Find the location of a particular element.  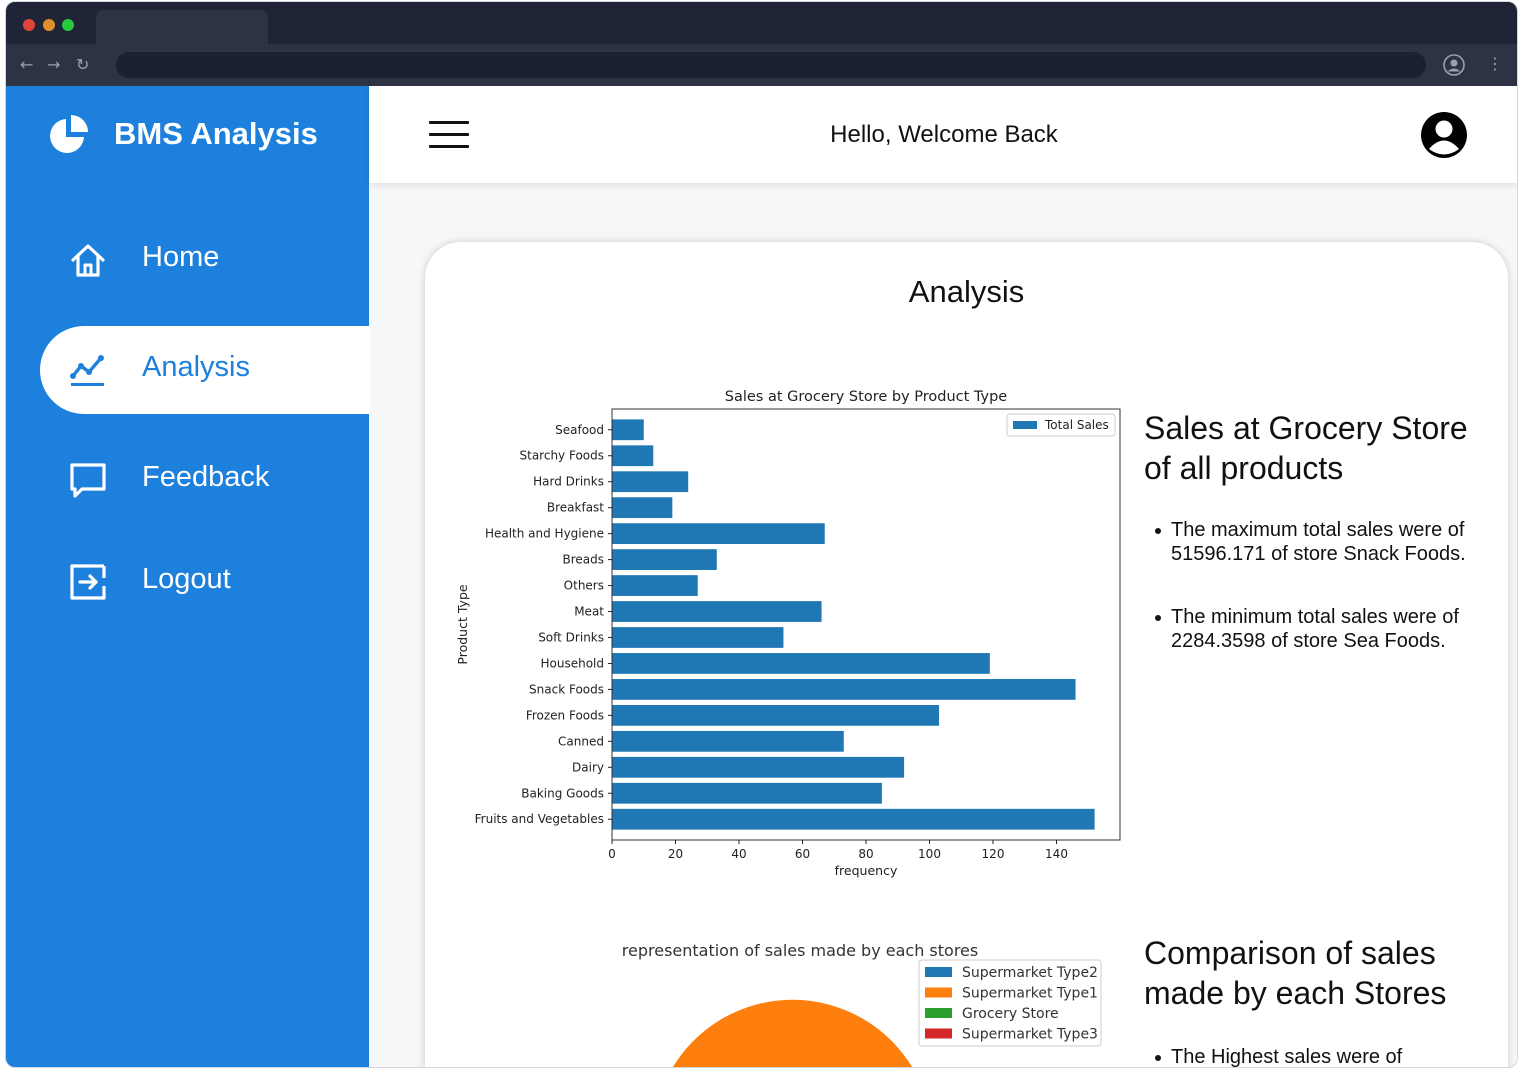

x-tick-label: 20 is located at coordinates (675, 854).